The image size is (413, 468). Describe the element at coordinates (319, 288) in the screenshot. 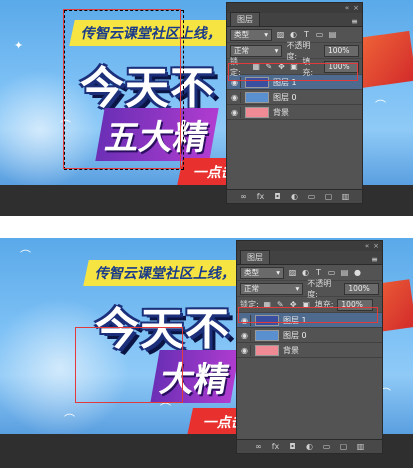

I see `opacity-label: 不透明度:` at that location.